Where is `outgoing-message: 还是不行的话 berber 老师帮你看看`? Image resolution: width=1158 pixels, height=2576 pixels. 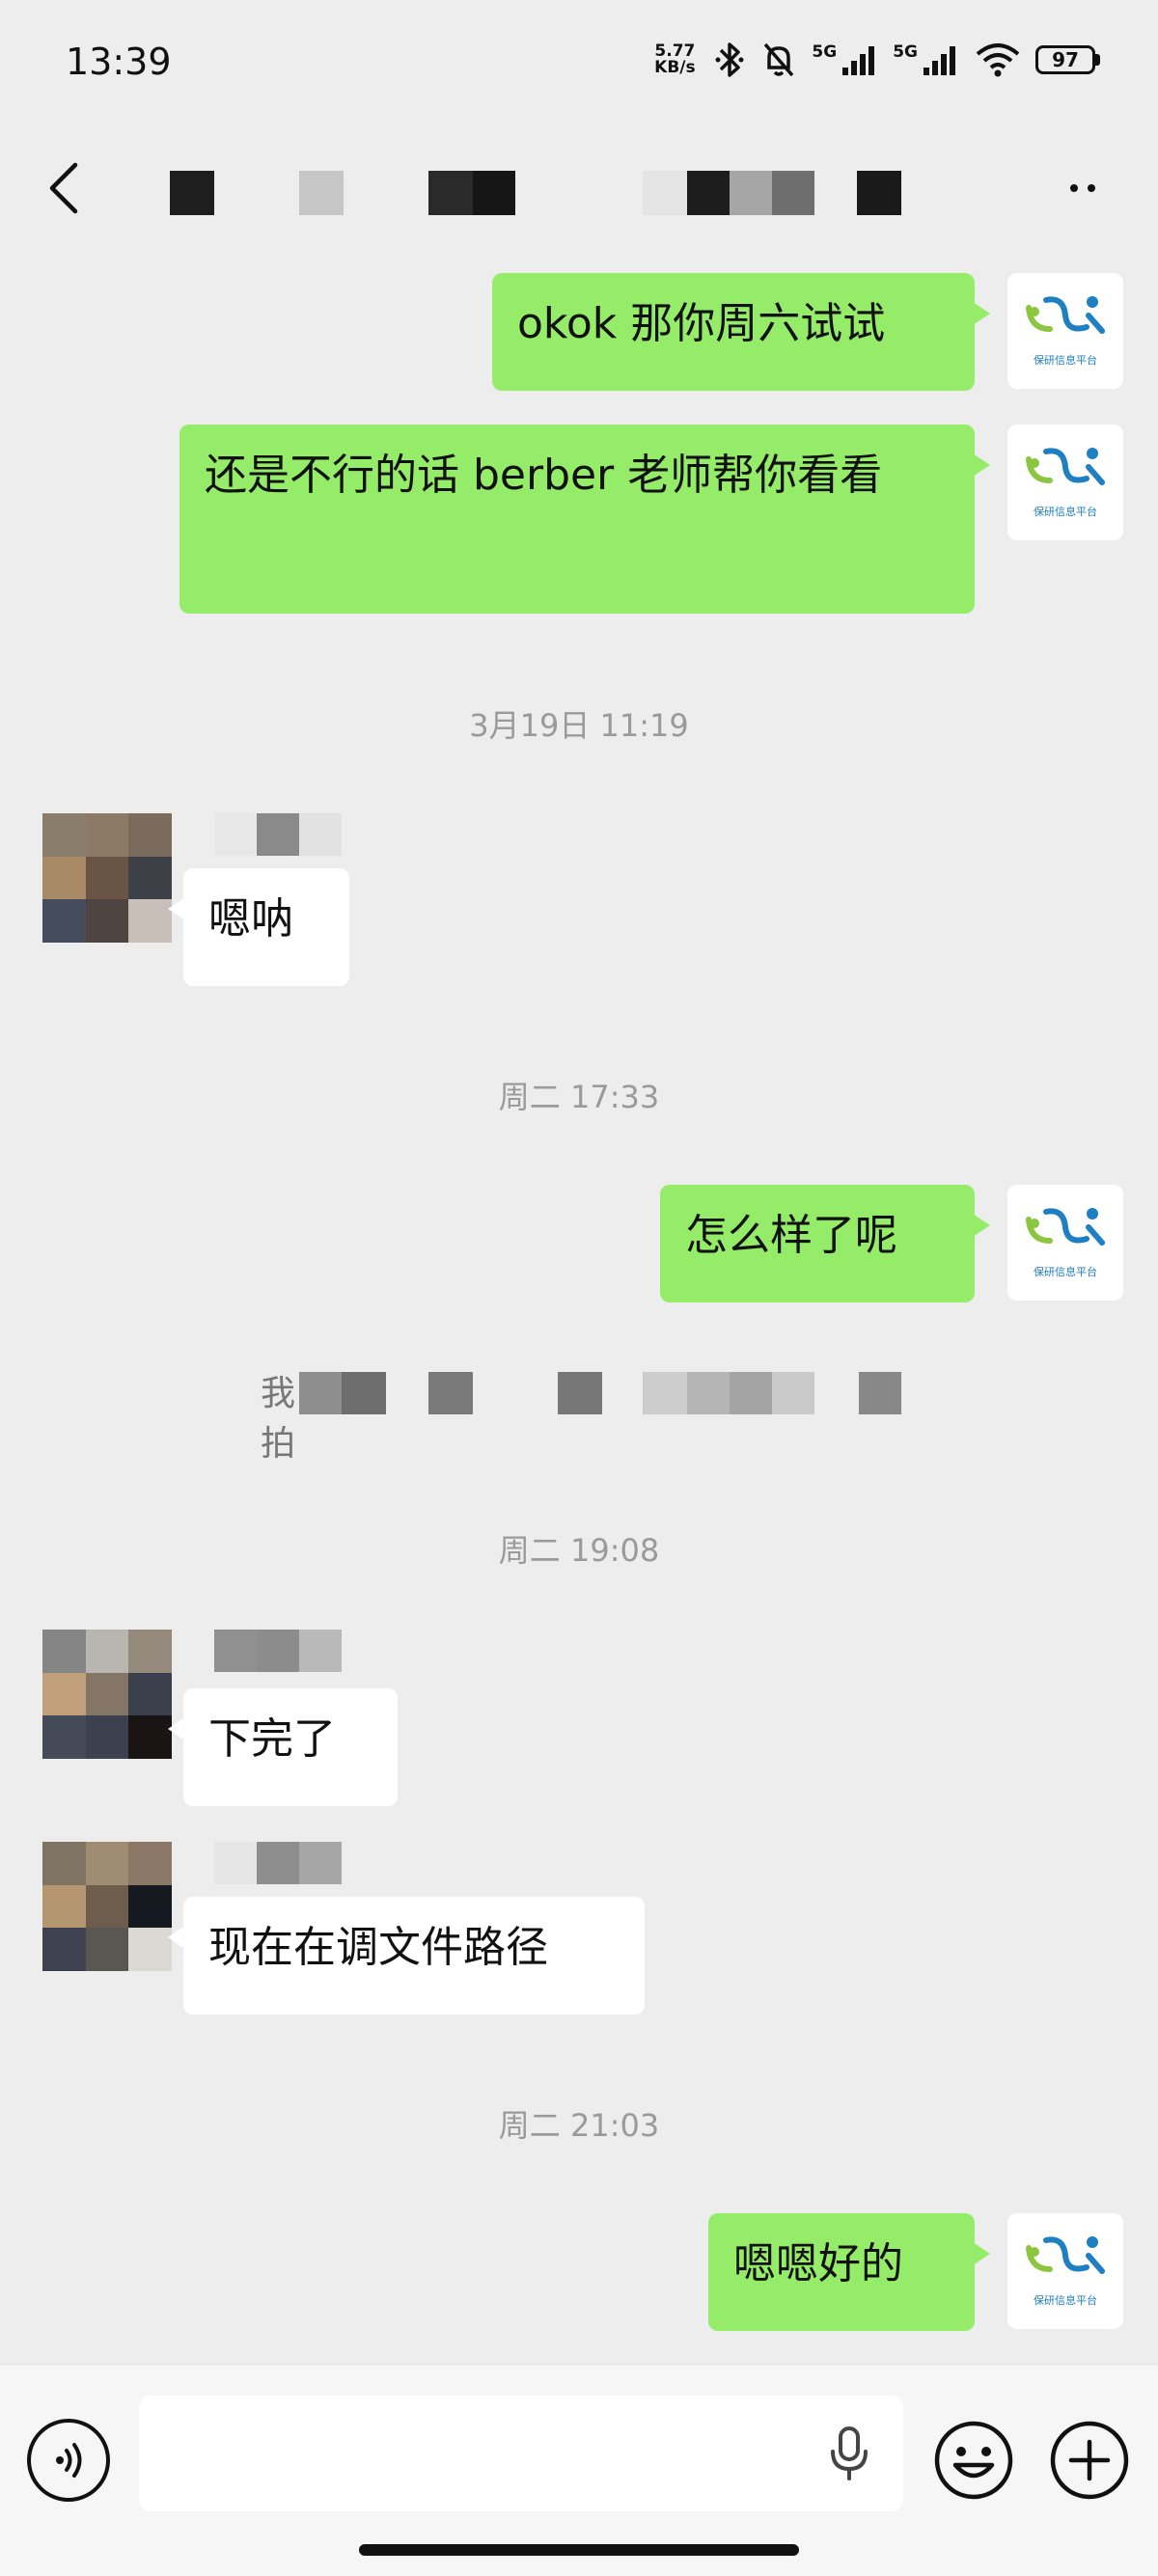 outgoing-message: 还是不行的话 berber 老师帮你看看 is located at coordinates (584, 519).